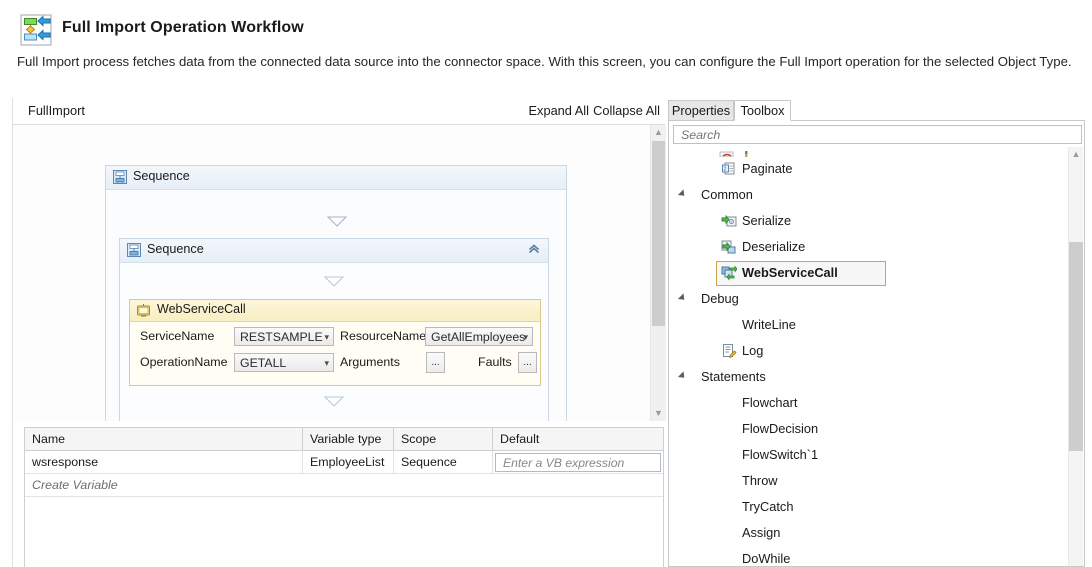  I want to click on toolbox-item-label: Flowchart, so click(770, 402).